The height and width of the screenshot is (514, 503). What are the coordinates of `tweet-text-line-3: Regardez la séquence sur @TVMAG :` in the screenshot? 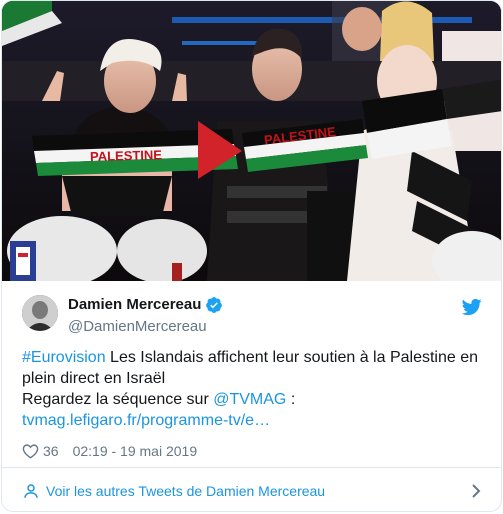 It's located at (254, 399).